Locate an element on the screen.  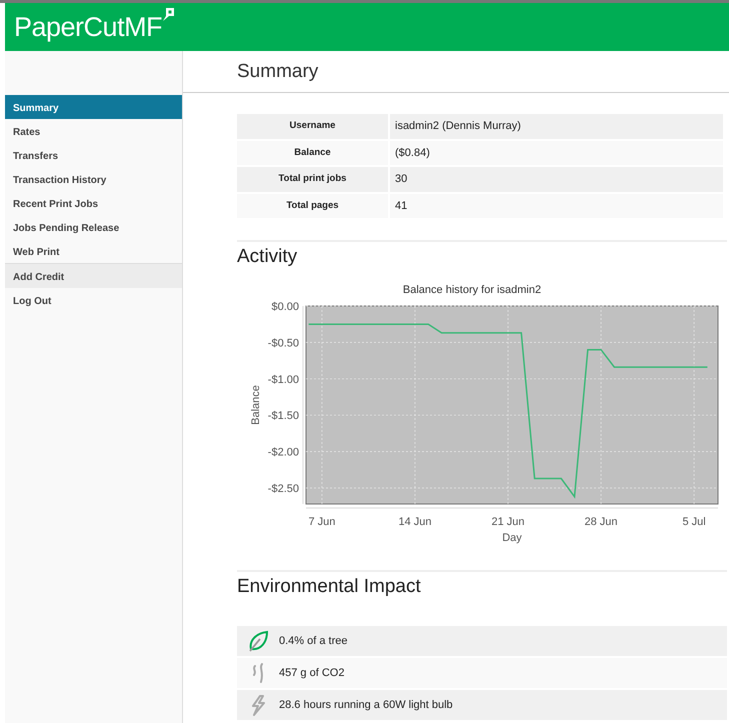
field-value: 41 is located at coordinates (556, 206).